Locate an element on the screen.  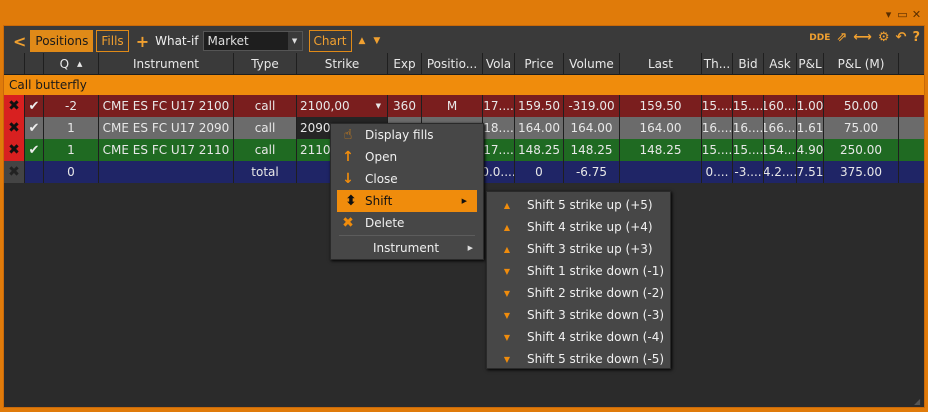
menu-item-shift: ⬍ Shift ▶ is located at coordinates (407, 201).